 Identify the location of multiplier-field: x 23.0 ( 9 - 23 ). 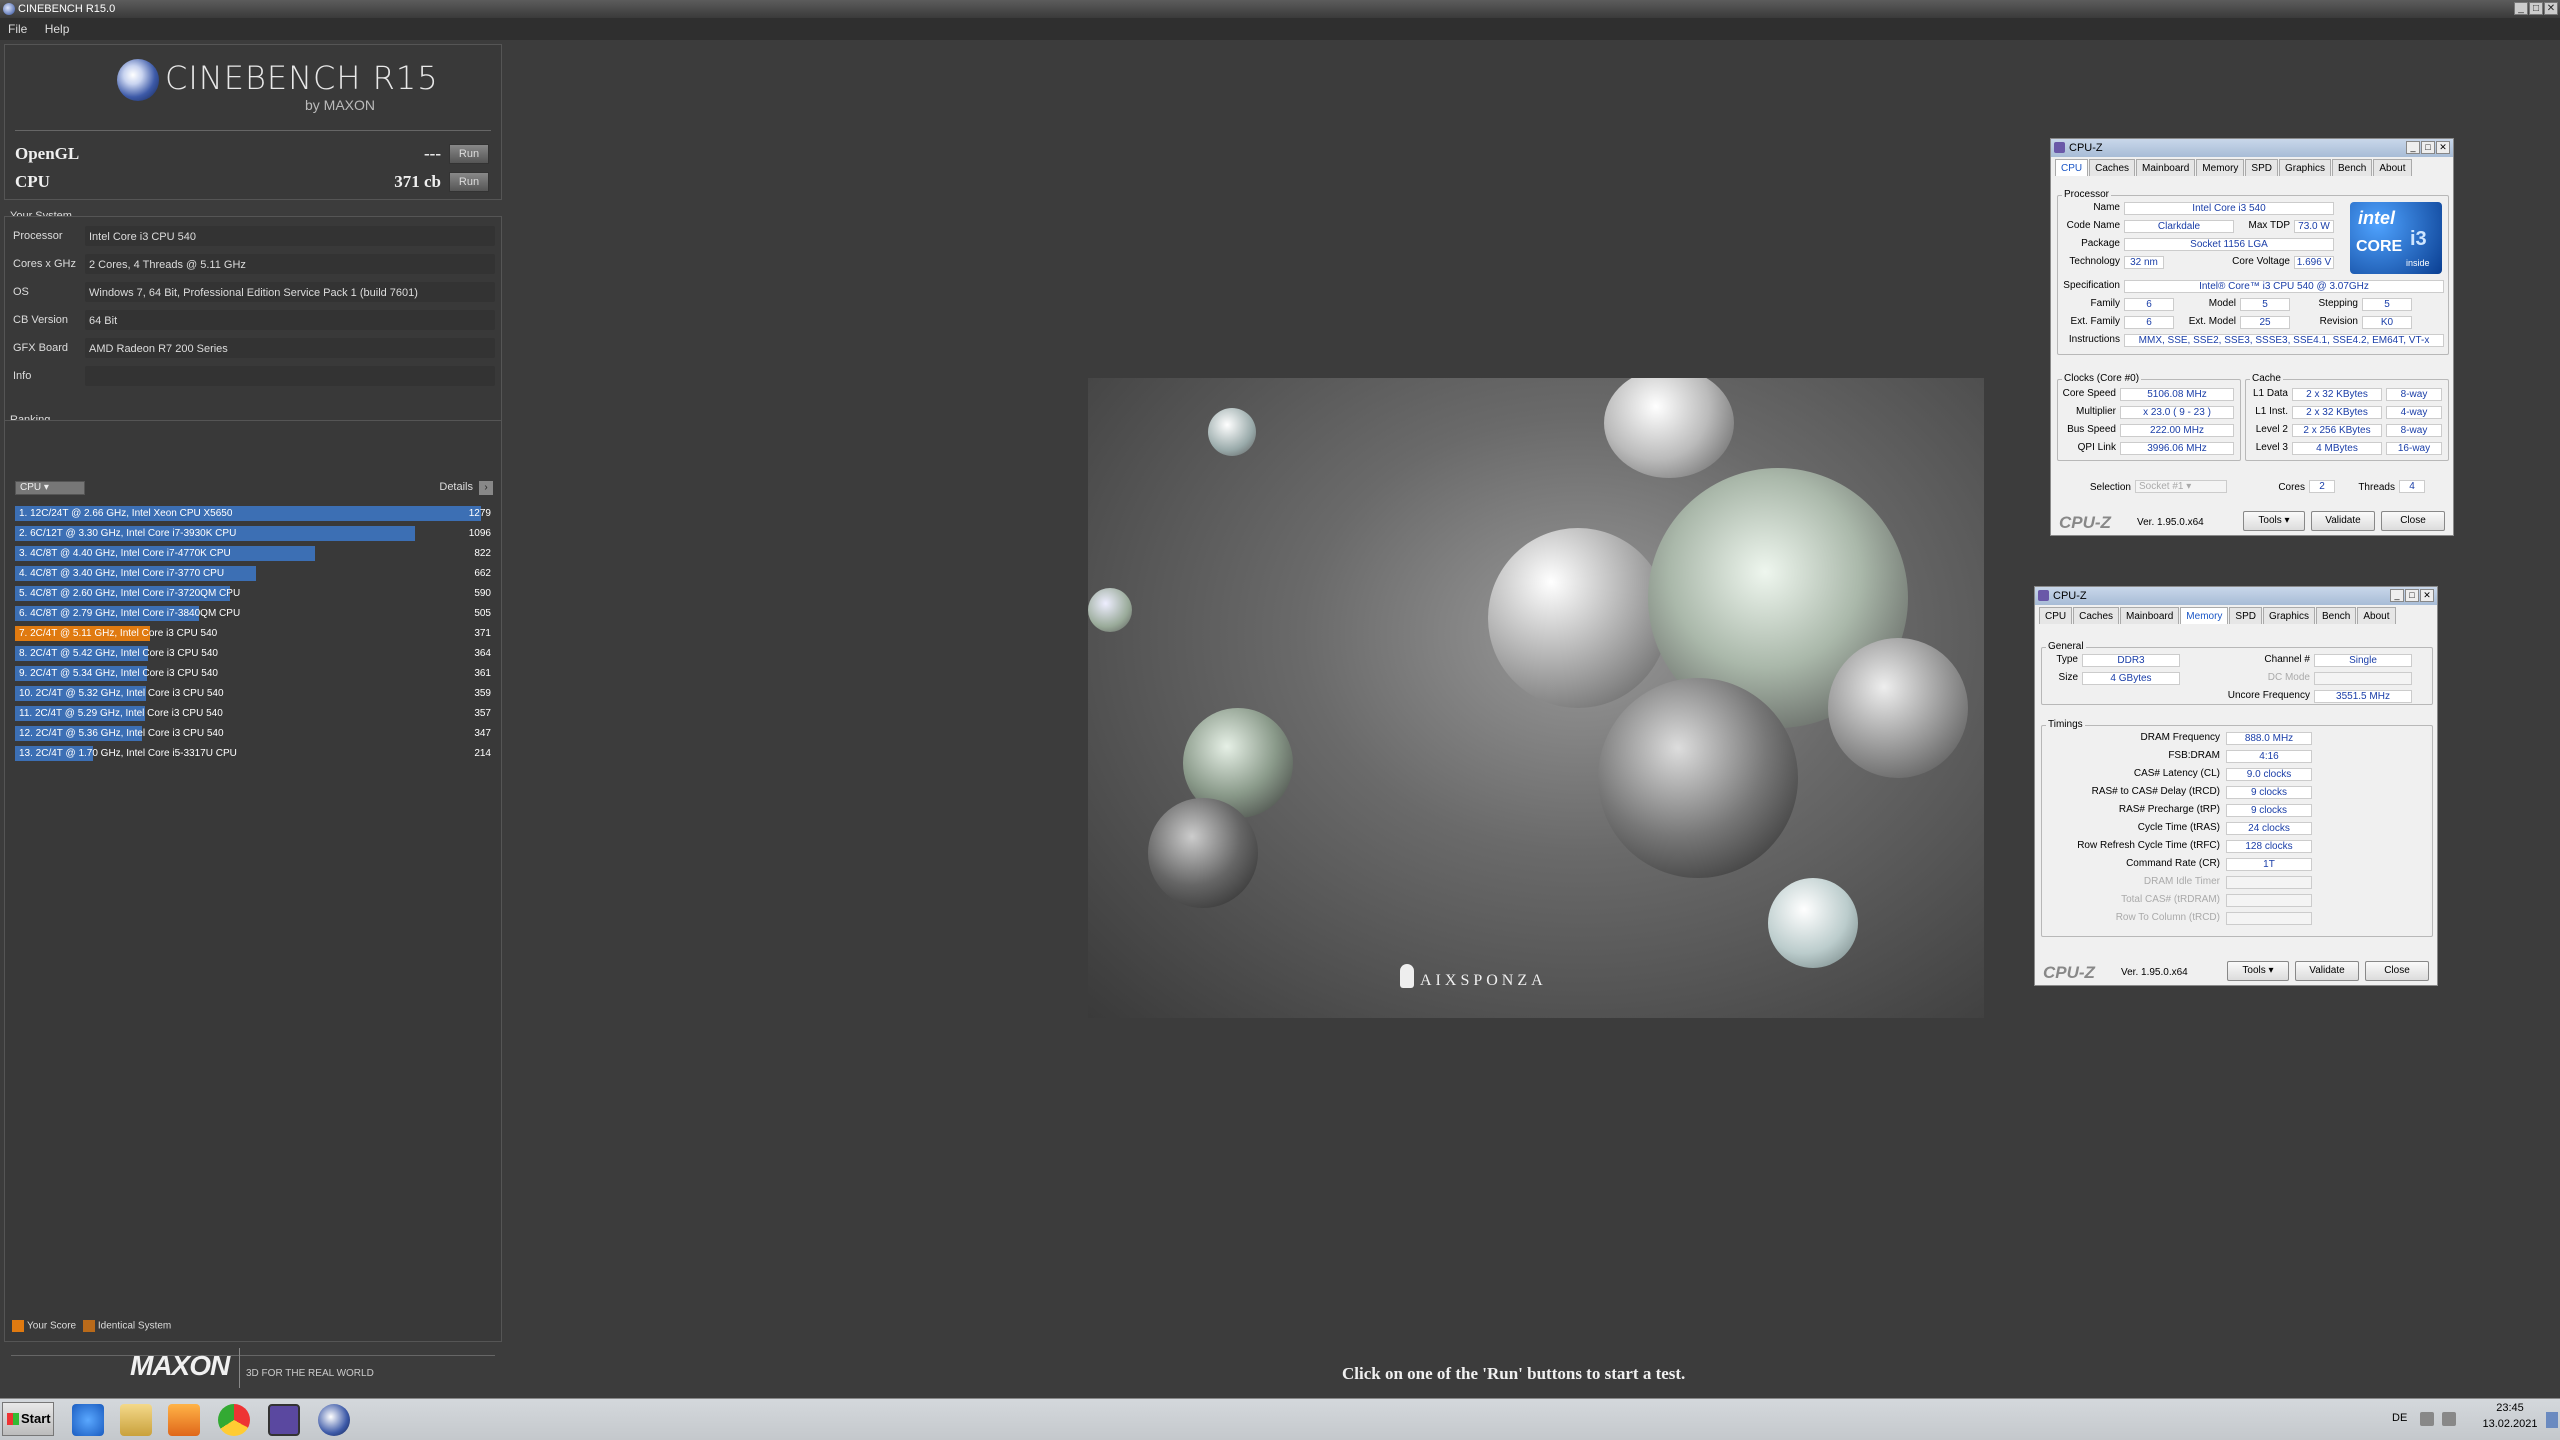
(2177, 412).